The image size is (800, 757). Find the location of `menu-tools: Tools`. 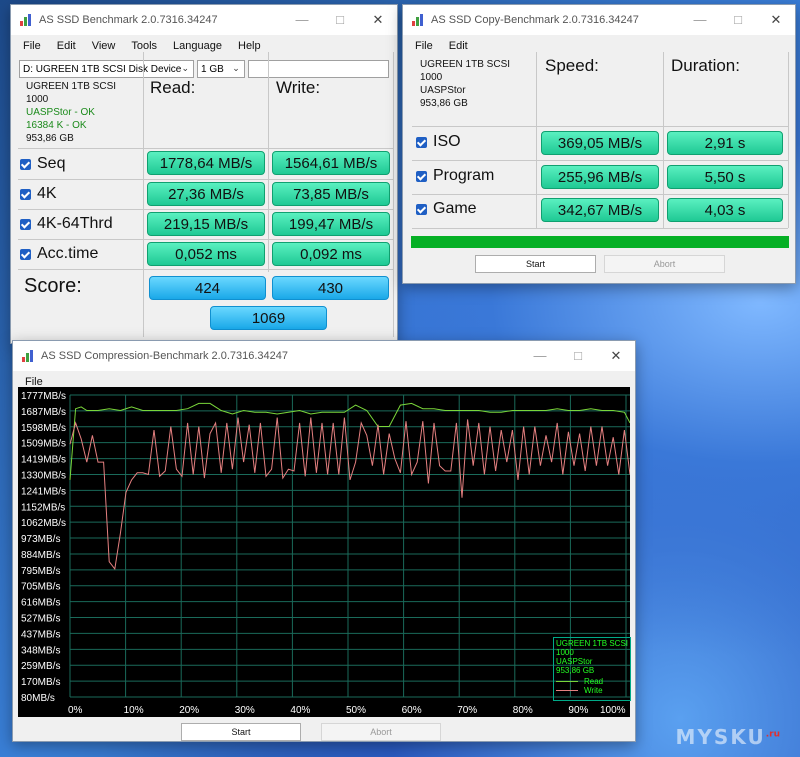

menu-tools: Tools is located at coordinates (144, 46).